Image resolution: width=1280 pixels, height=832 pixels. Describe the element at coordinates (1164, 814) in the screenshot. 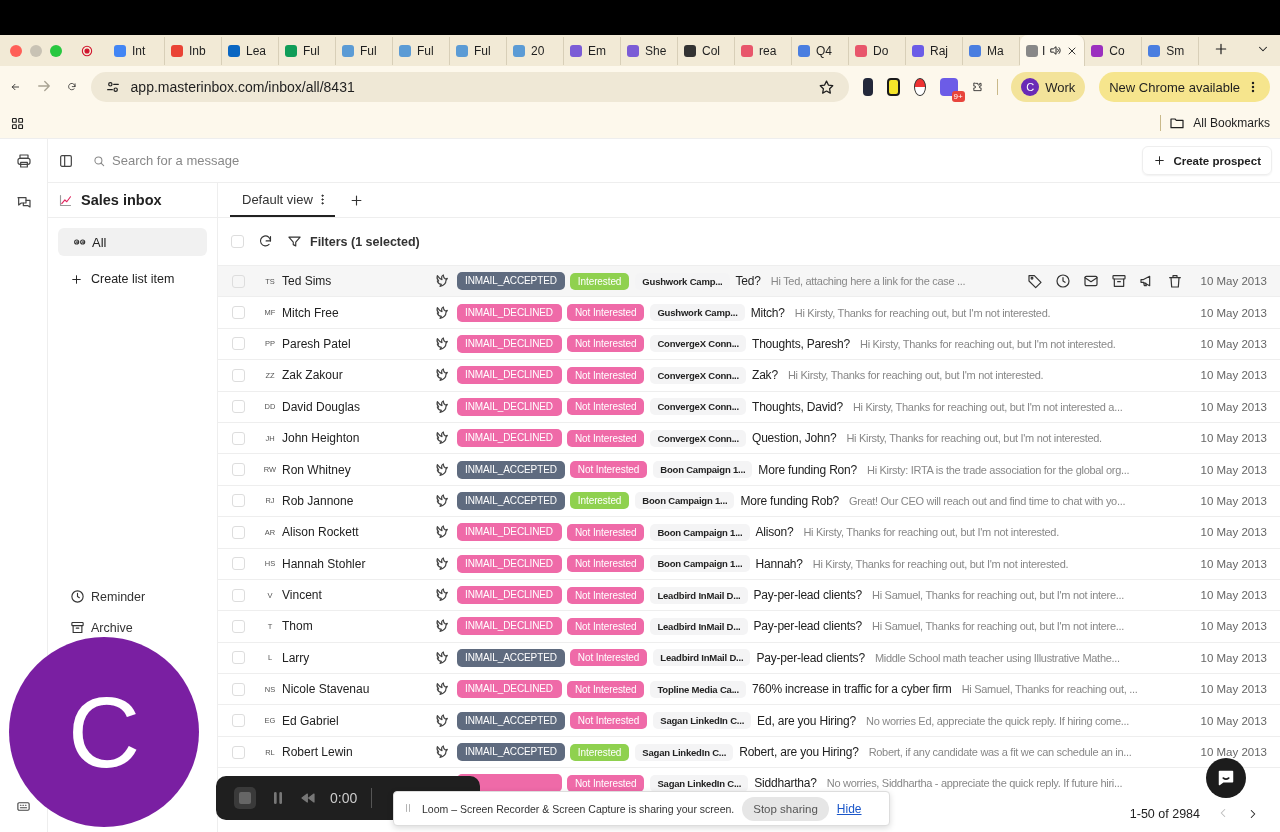

I see `pagination-range: 1-50 of 2984` at that location.